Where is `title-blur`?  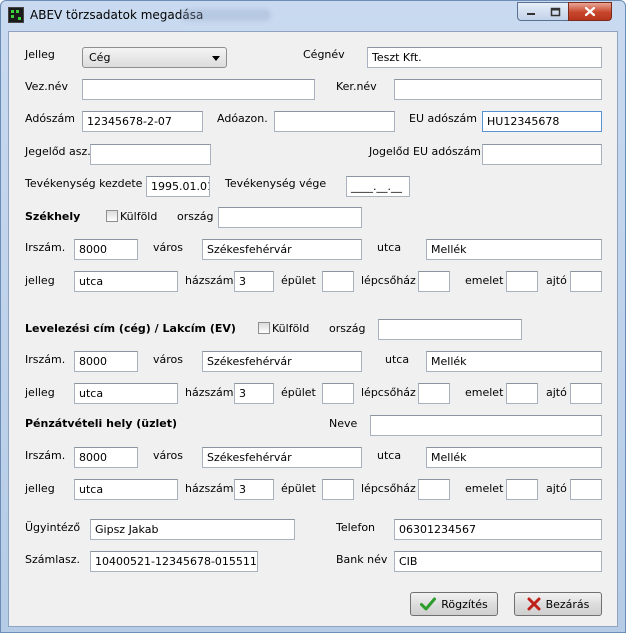 title-blur is located at coordinates (226, 15).